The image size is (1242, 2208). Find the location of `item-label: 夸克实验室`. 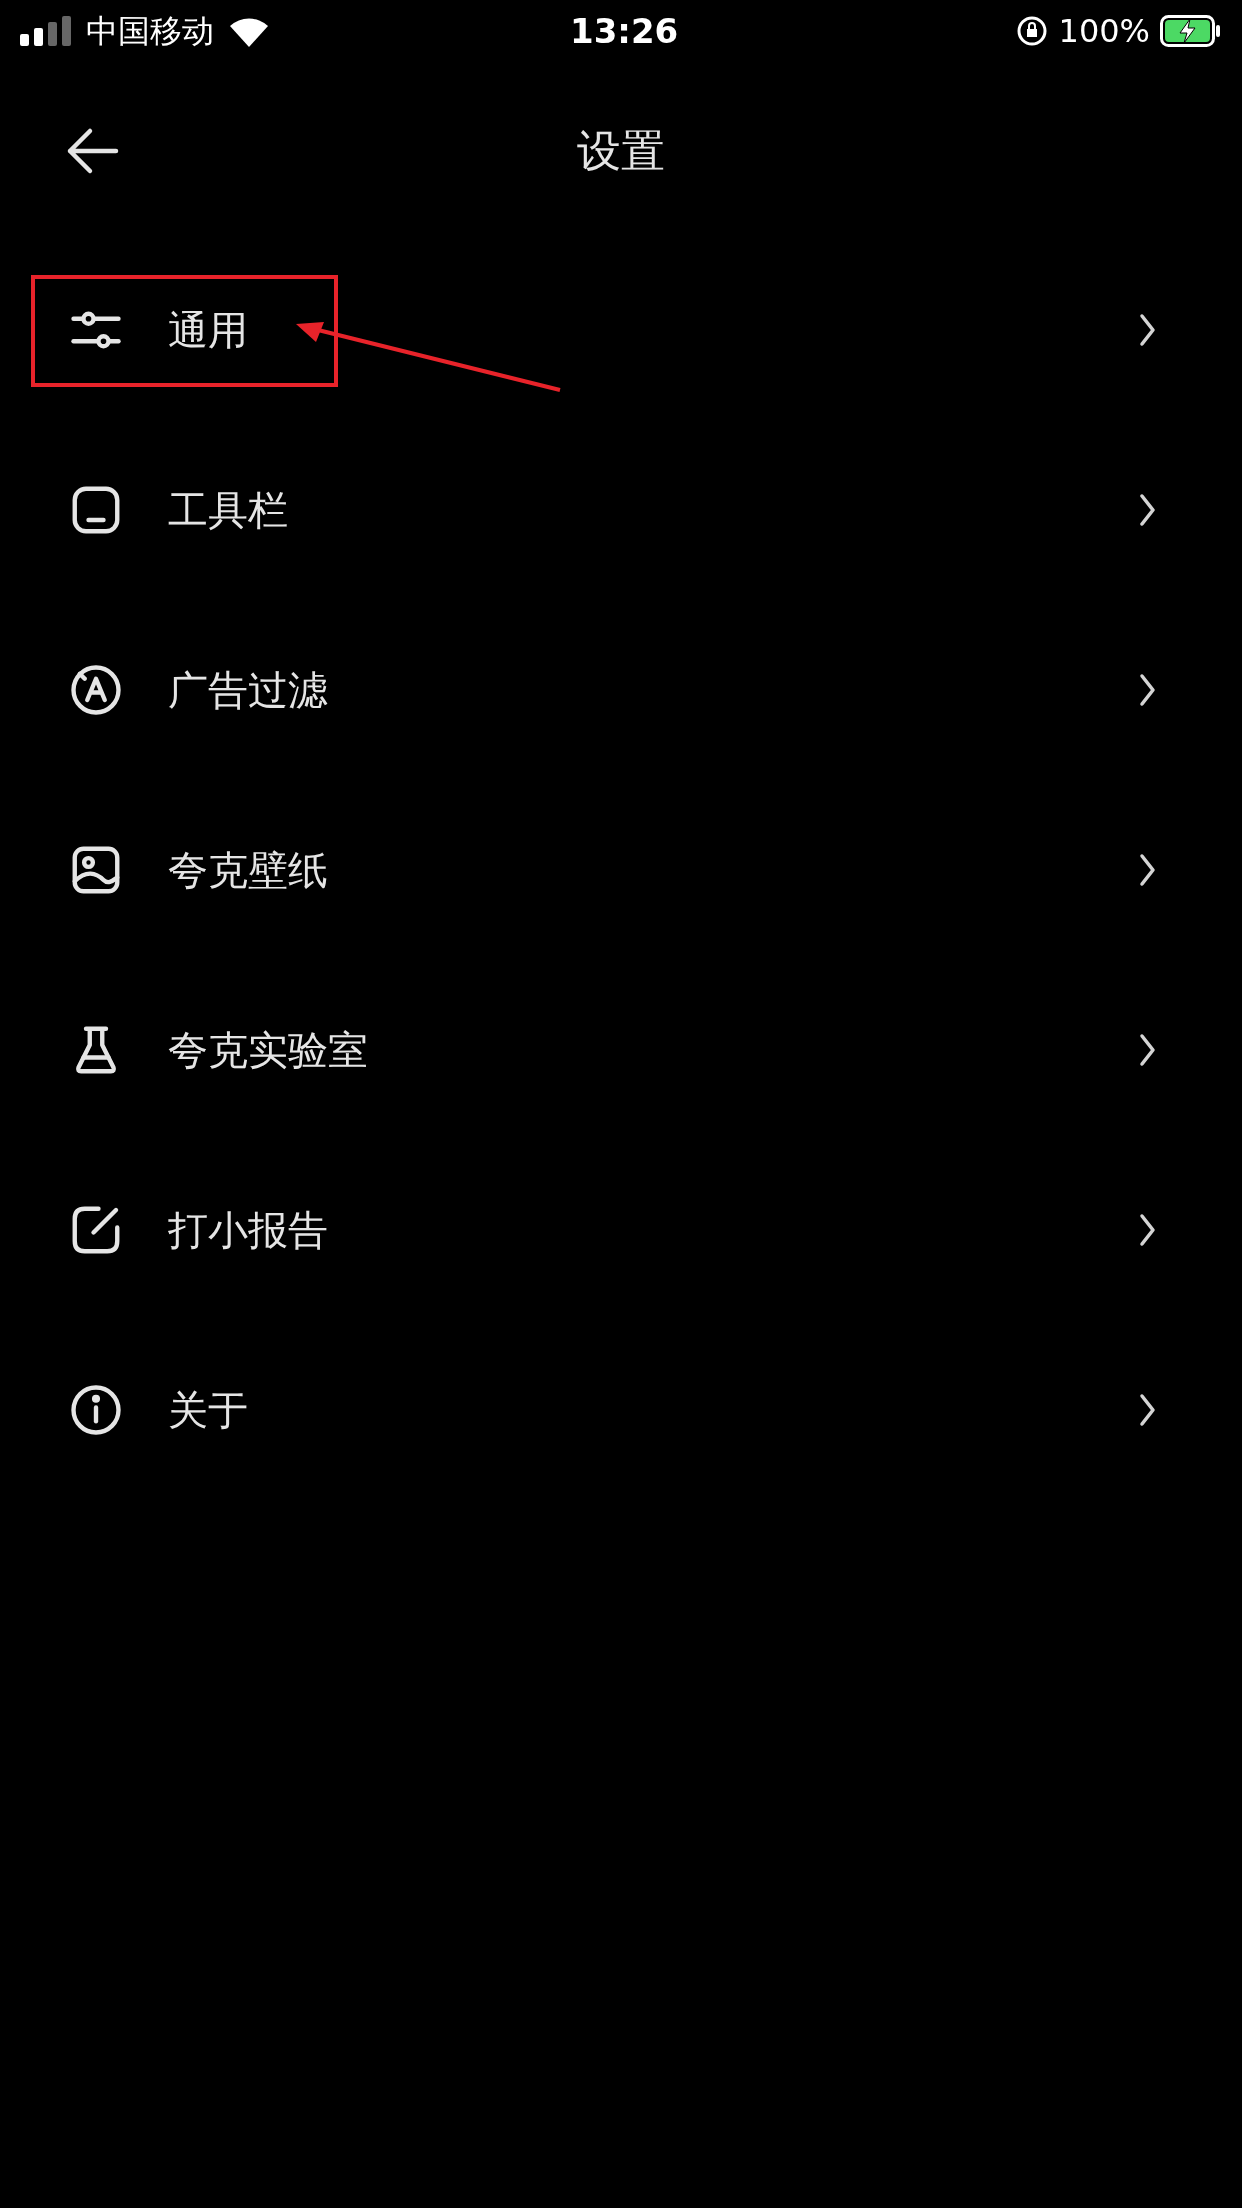

item-label: 夸克实验室 is located at coordinates (268, 1050).